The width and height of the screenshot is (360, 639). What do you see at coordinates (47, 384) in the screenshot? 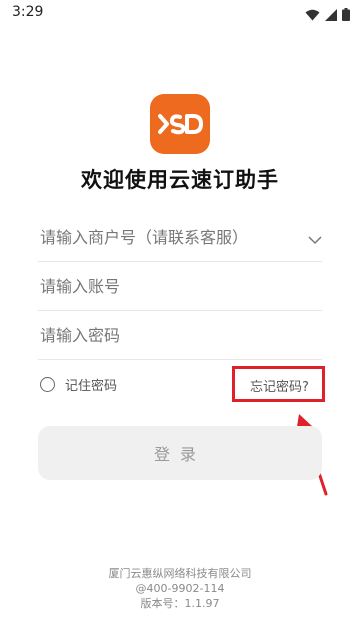
I see `remember-radio` at bounding box center [47, 384].